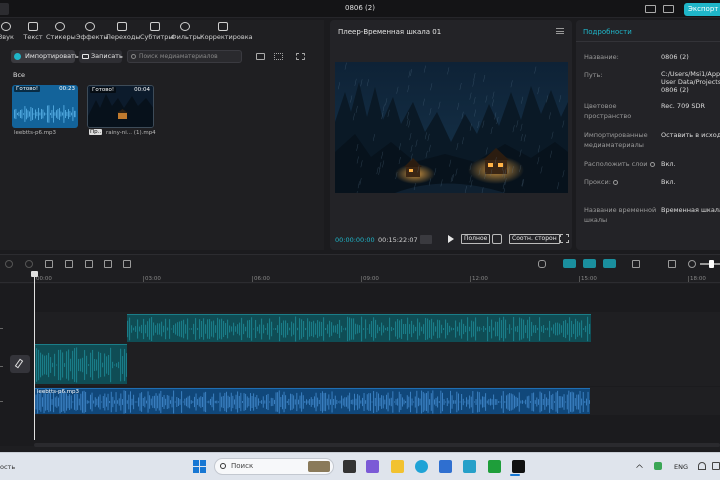  I want to click on detail-value: Вкл., so click(668, 182).